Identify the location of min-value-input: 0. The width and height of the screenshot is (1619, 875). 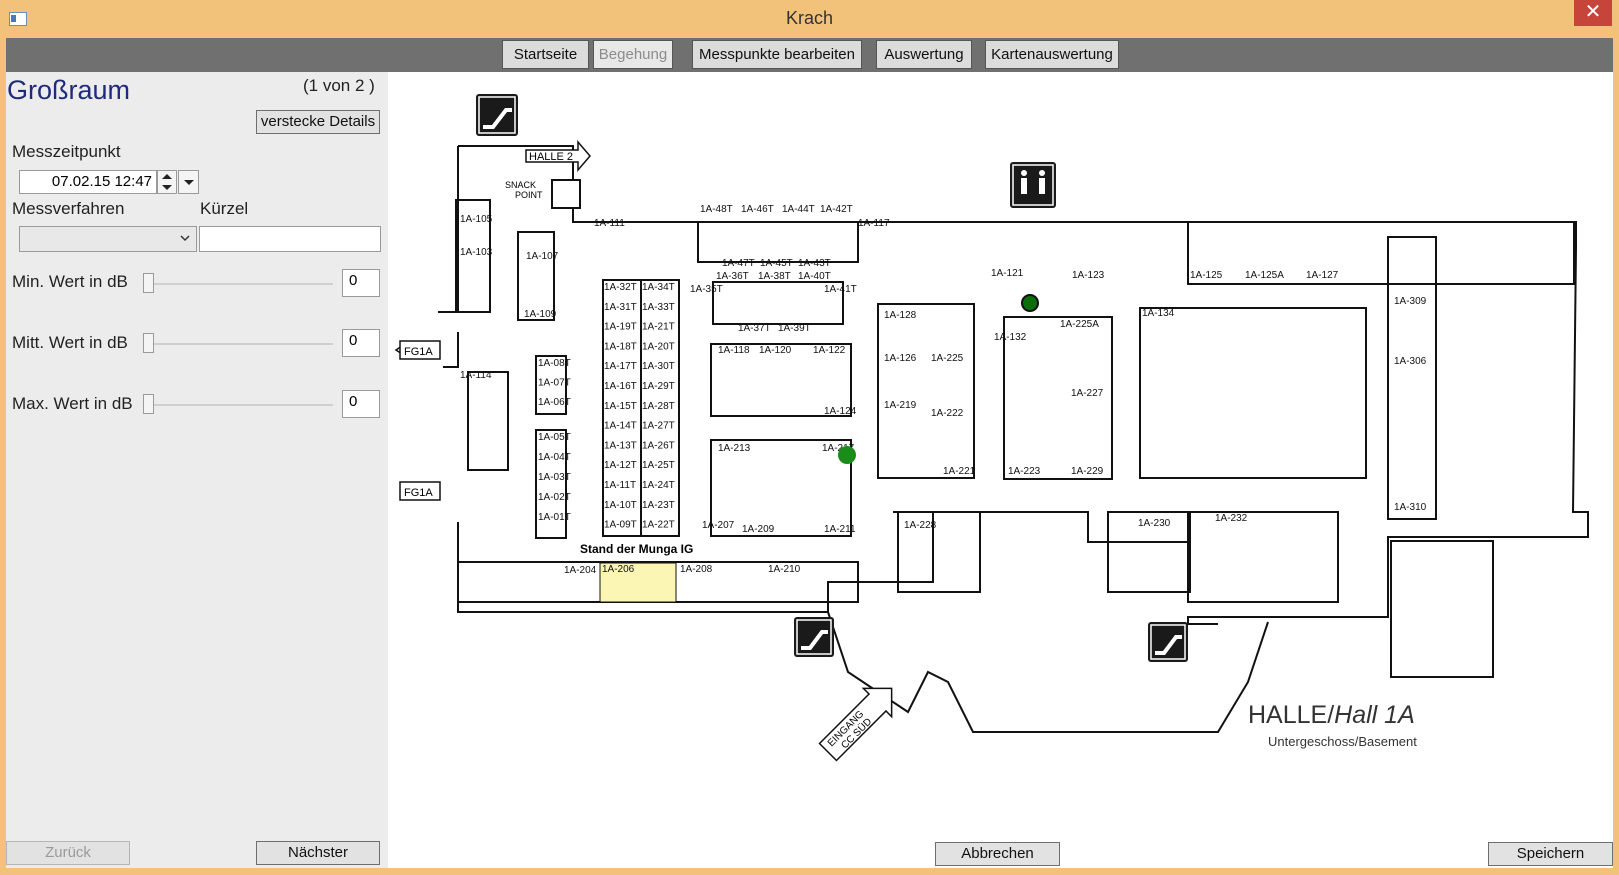
(361, 283).